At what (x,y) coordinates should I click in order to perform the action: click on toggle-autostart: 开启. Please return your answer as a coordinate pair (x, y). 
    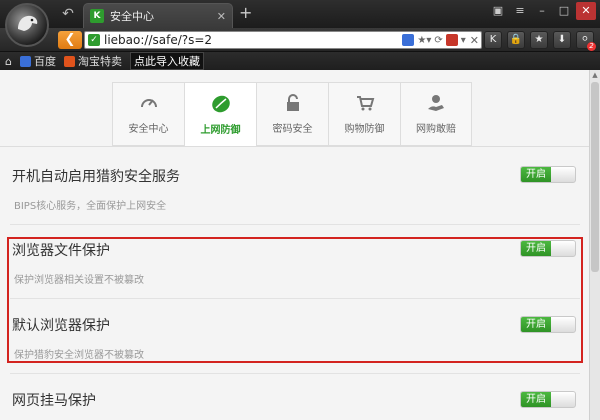
    Looking at the image, I should click on (548, 174).